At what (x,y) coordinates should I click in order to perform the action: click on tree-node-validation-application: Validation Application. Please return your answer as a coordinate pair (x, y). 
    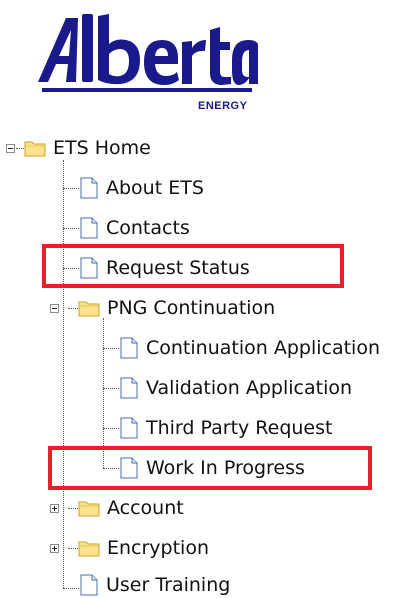
    Looking at the image, I should click on (235, 388).